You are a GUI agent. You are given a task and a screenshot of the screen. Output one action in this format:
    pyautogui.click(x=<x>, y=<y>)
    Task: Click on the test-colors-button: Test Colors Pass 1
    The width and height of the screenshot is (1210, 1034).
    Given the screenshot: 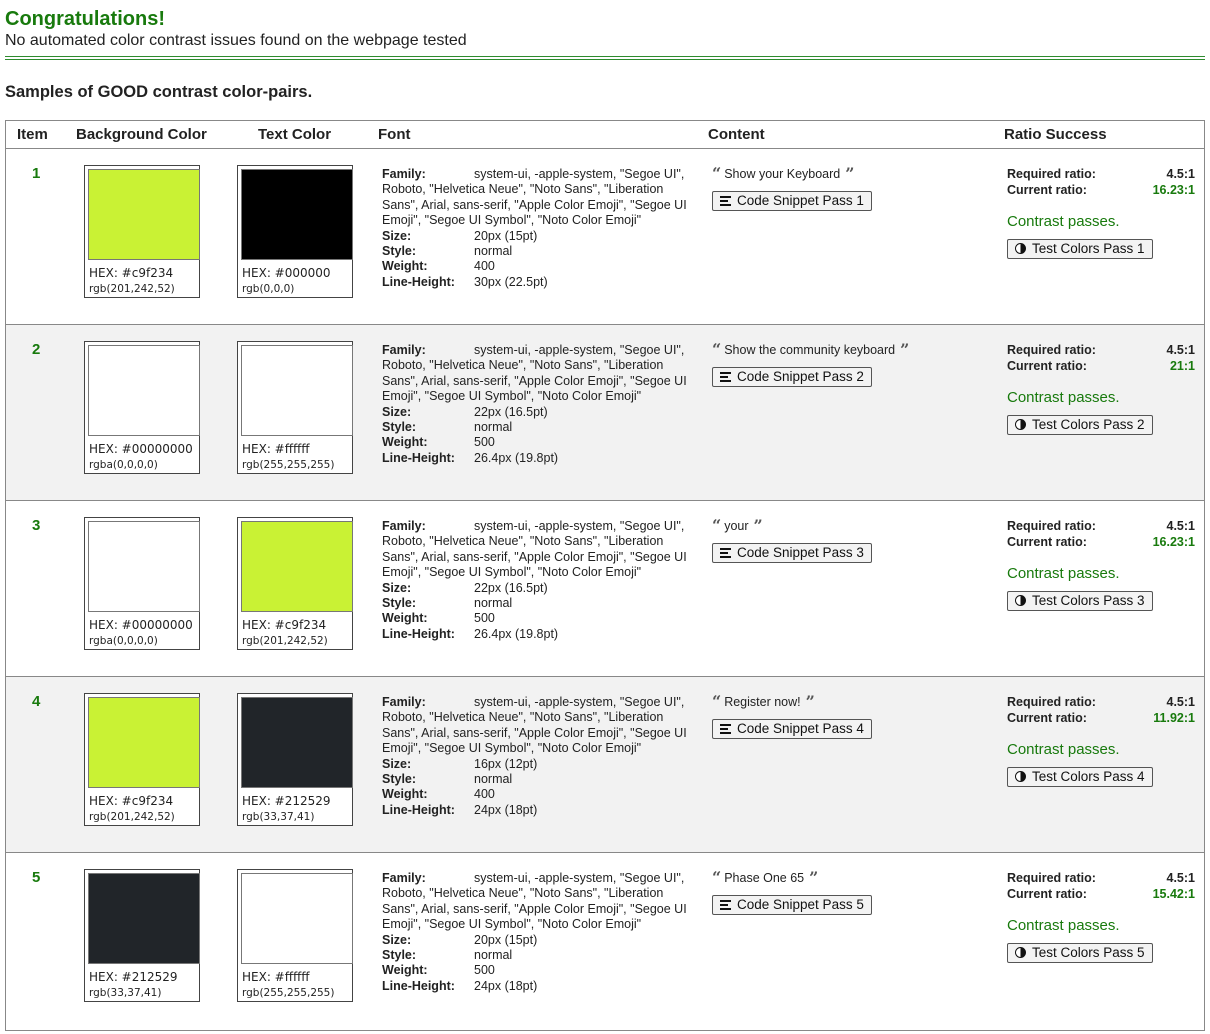 What is the action you would take?
    pyautogui.click(x=1080, y=249)
    